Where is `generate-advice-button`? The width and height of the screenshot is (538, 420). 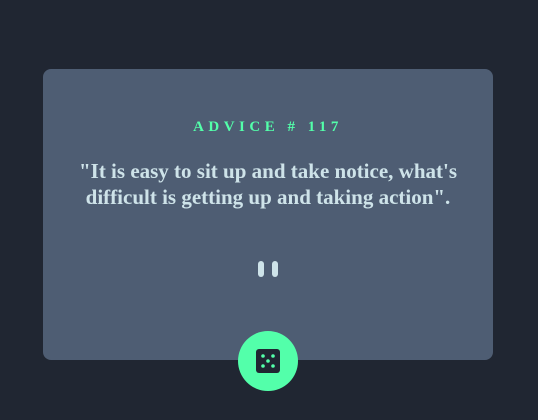 generate-advice-button is located at coordinates (268, 361).